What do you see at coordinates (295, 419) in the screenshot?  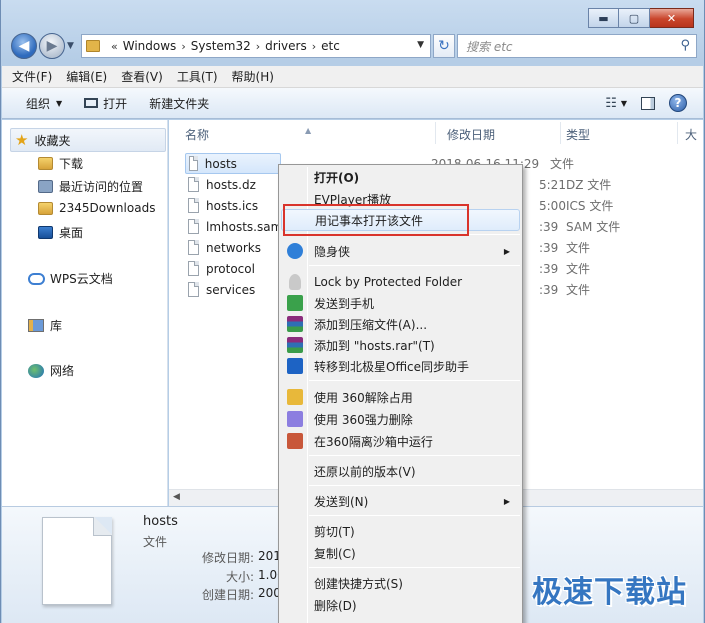 I see `360-delete-icon` at bounding box center [295, 419].